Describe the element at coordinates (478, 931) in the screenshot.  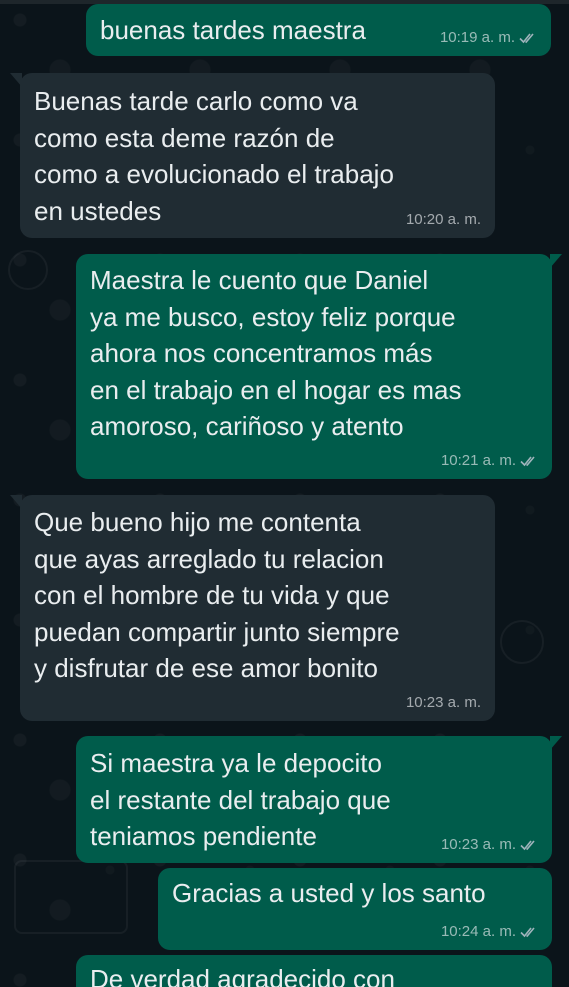
I see `message-time: 10:24 a. m.` at that location.